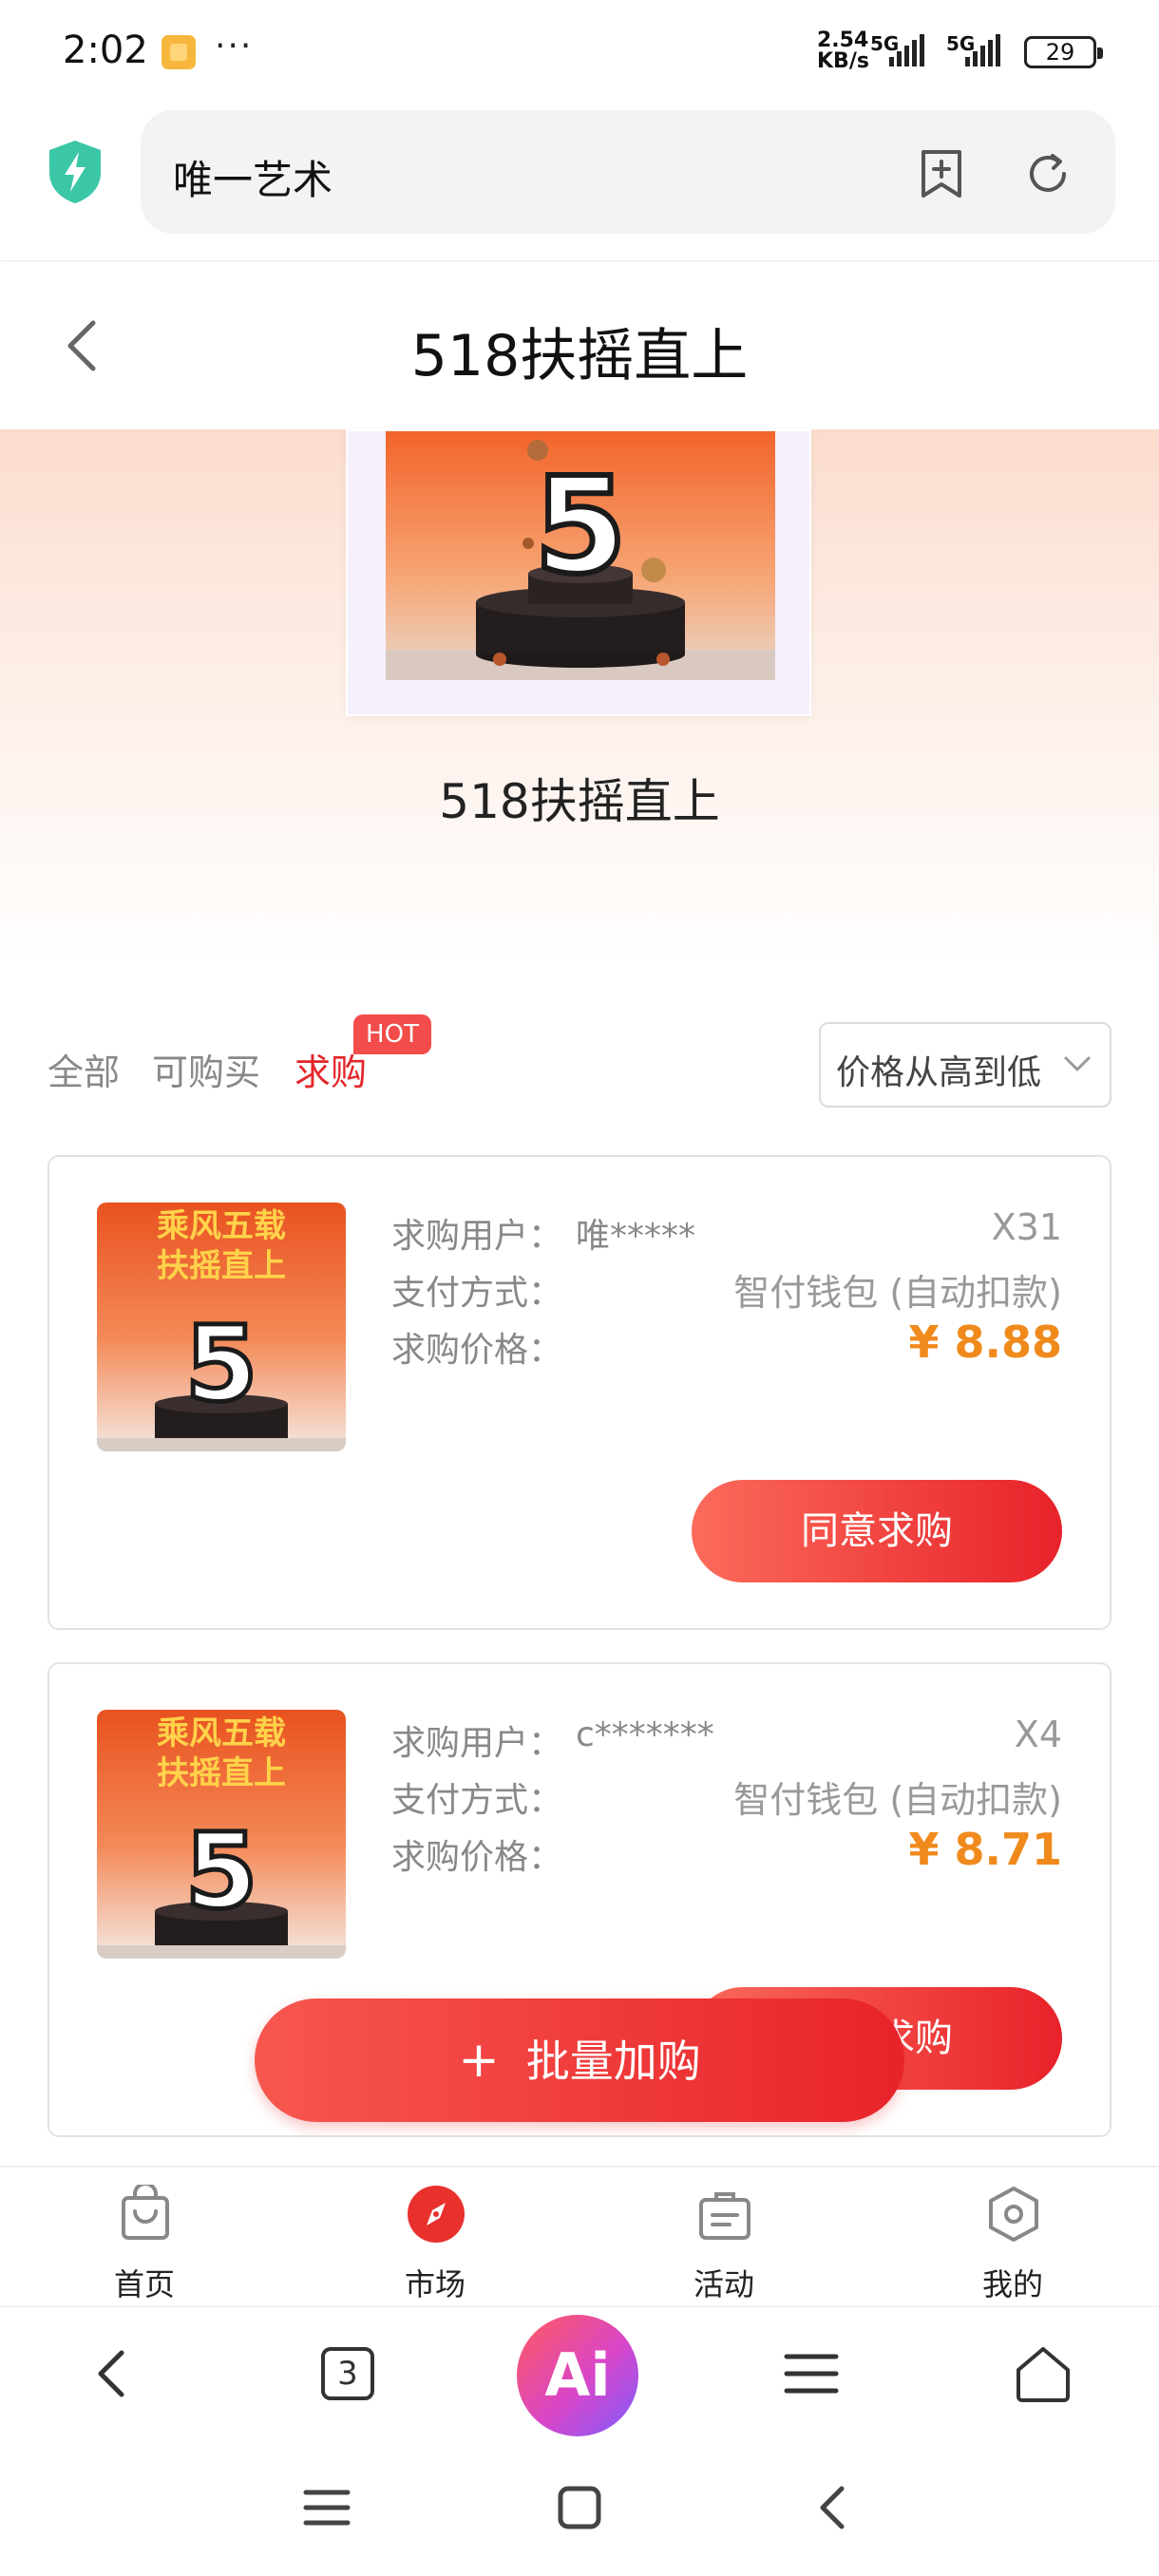  I want to click on network-speed: 2.54 KB/s, so click(843, 51).